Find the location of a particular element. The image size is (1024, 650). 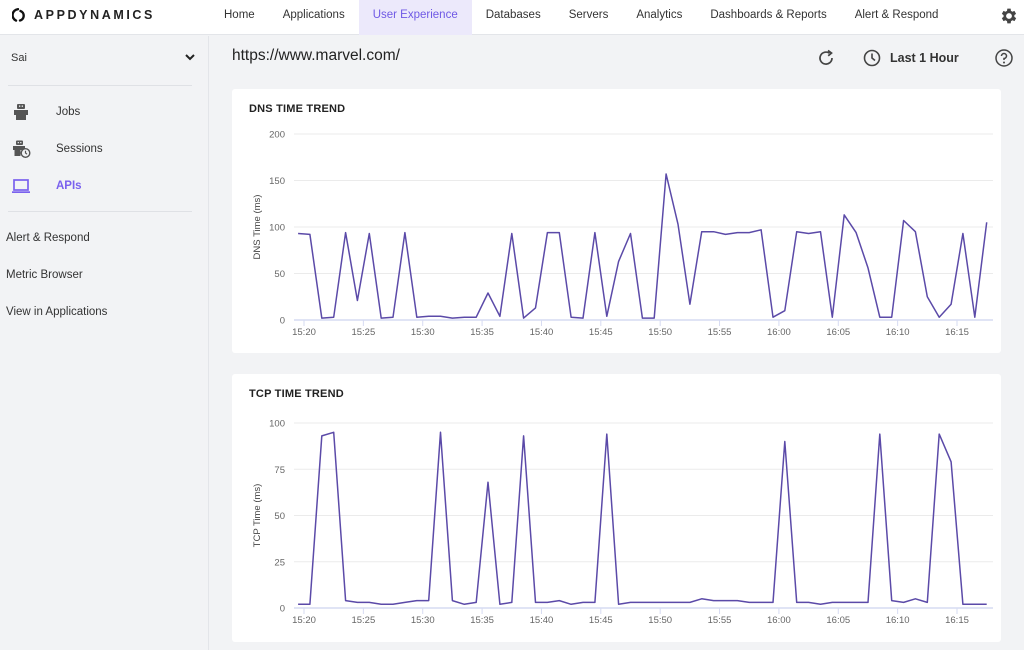

sidebar-link-metric-browser: Metric Browser is located at coordinates (44, 275).